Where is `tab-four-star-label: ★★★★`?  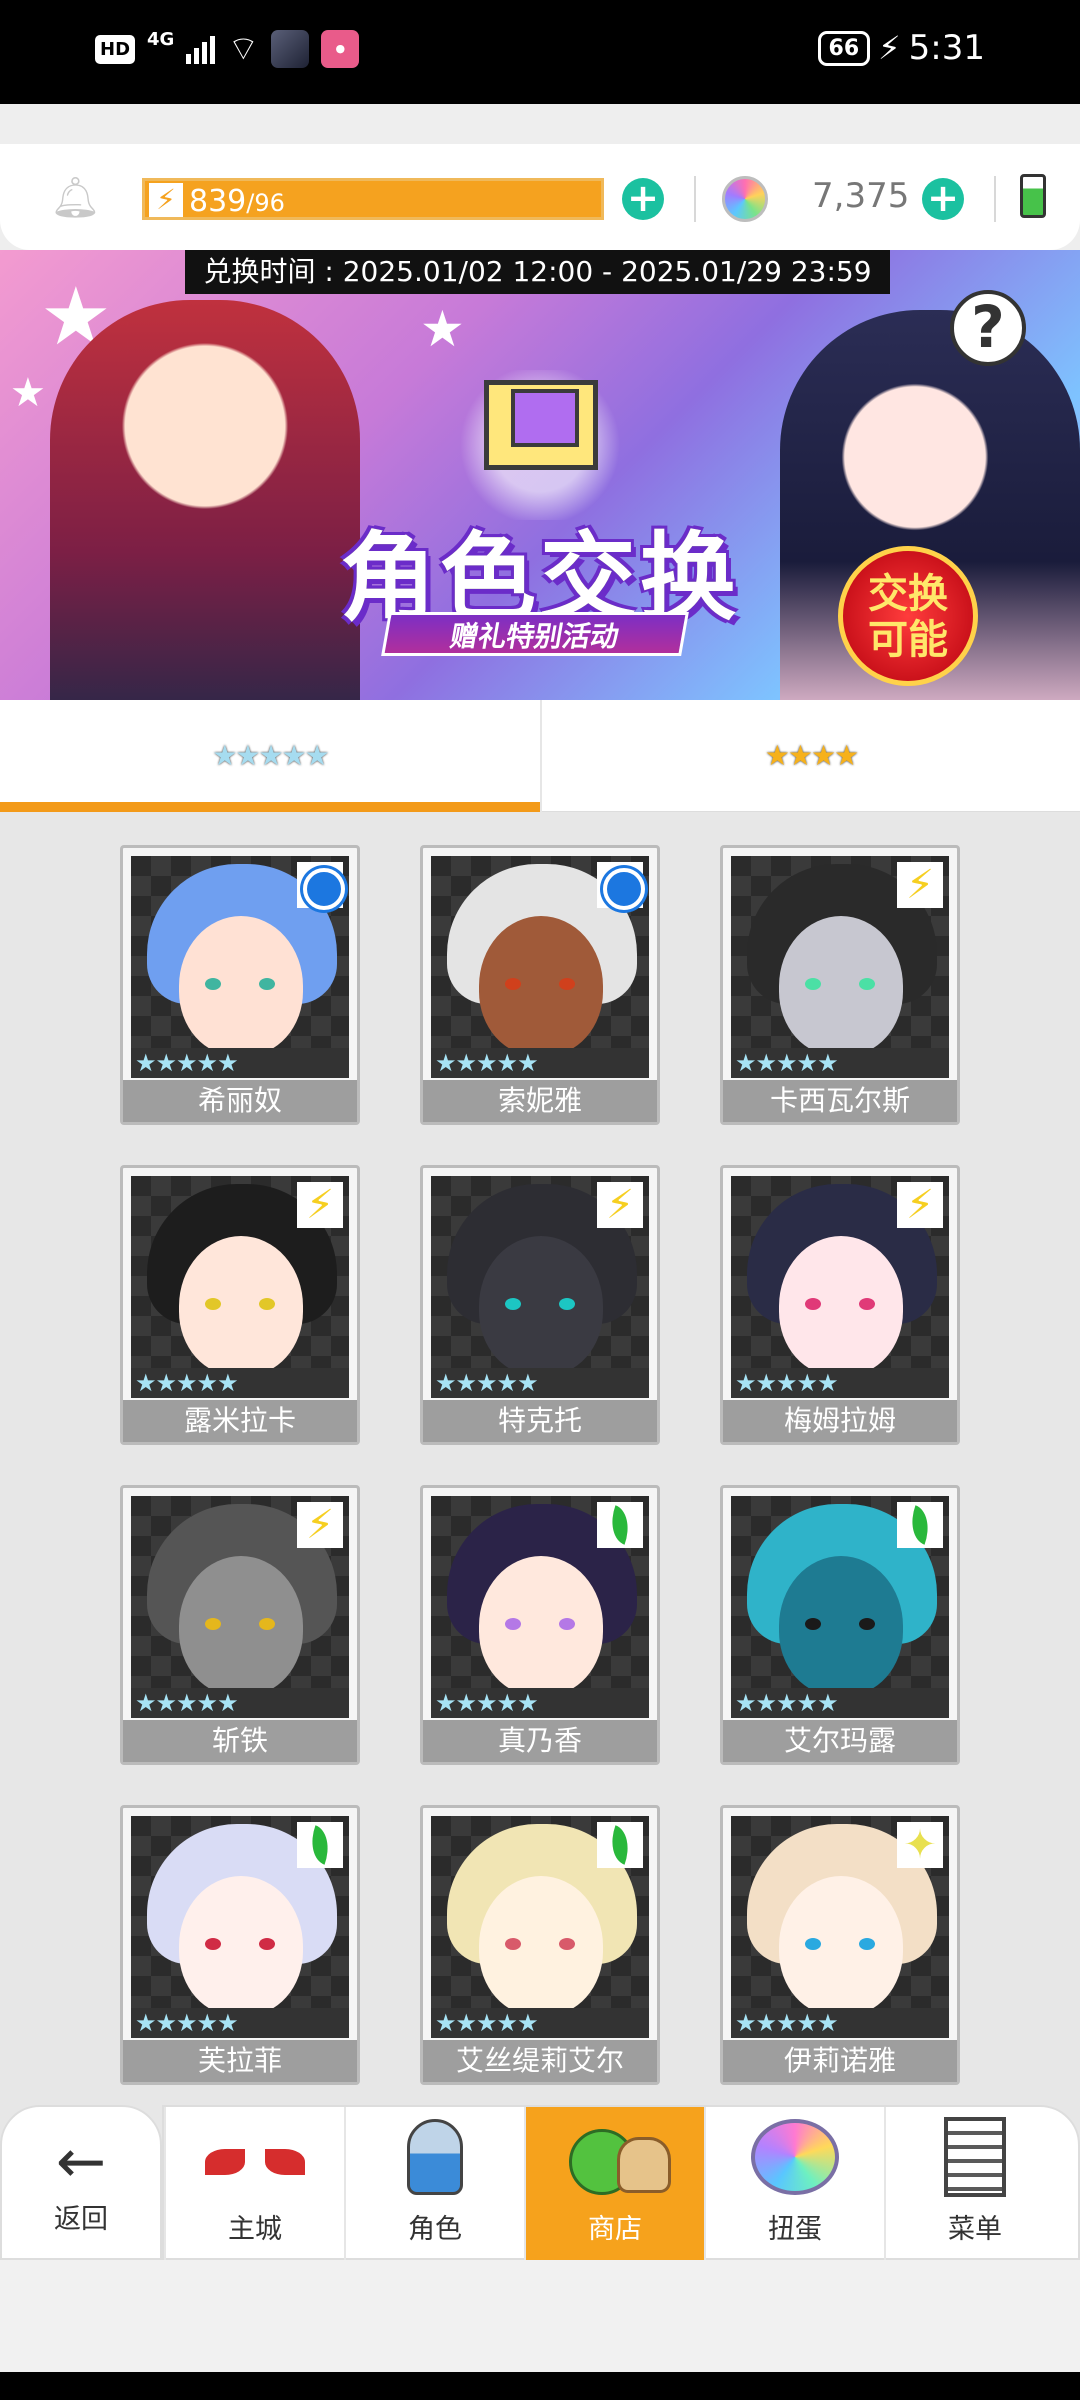 tab-four-star-label: ★★★★ is located at coordinates (811, 755).